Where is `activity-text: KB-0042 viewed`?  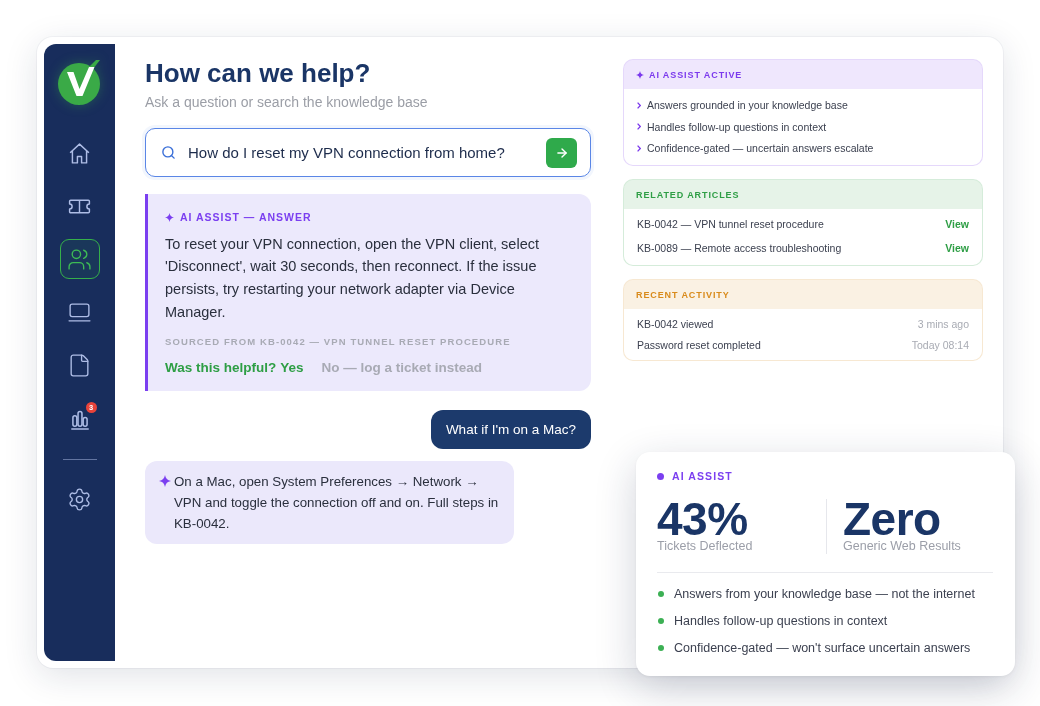 activity-text: KB-0042 viewed is located at coordinates (675, 324).